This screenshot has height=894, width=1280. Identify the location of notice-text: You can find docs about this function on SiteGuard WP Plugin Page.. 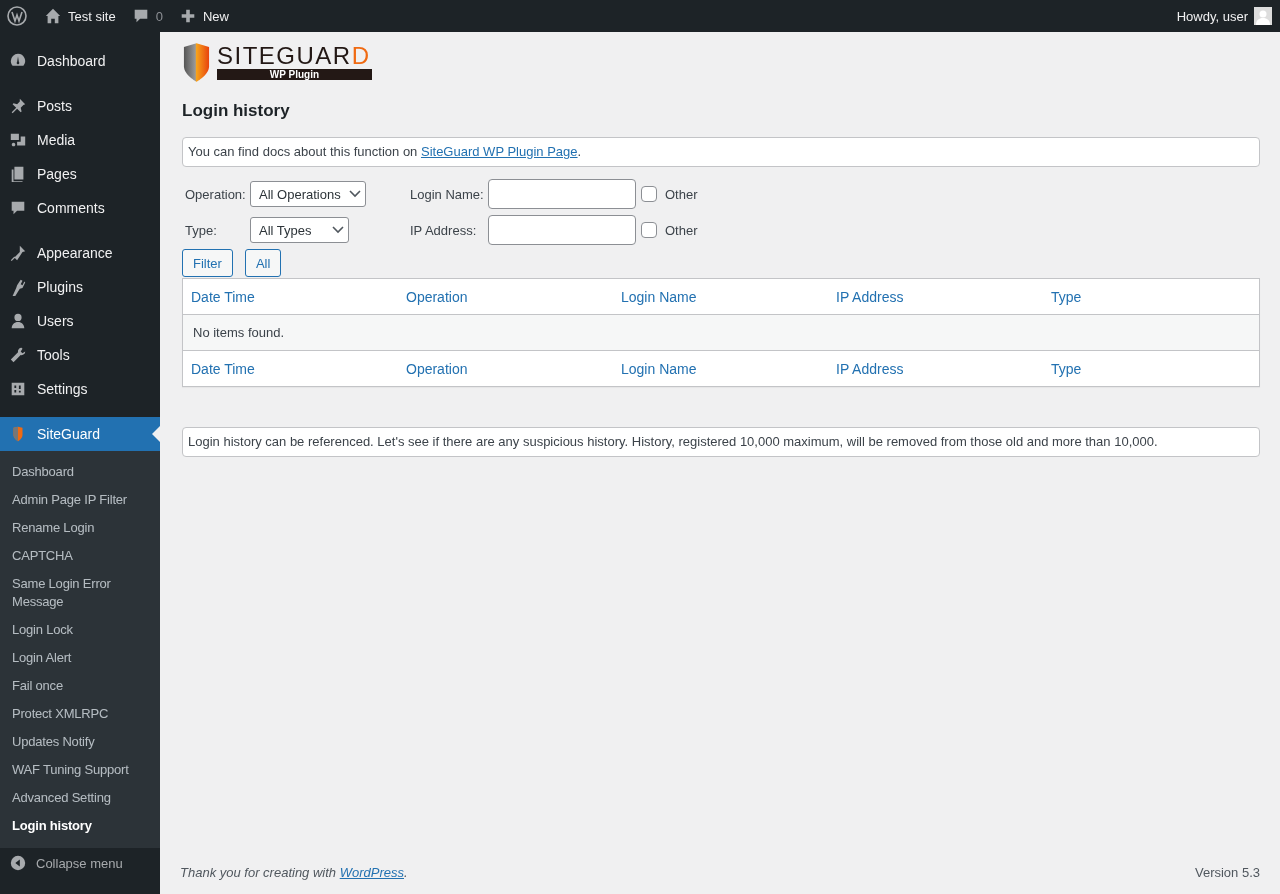
(385, 151).